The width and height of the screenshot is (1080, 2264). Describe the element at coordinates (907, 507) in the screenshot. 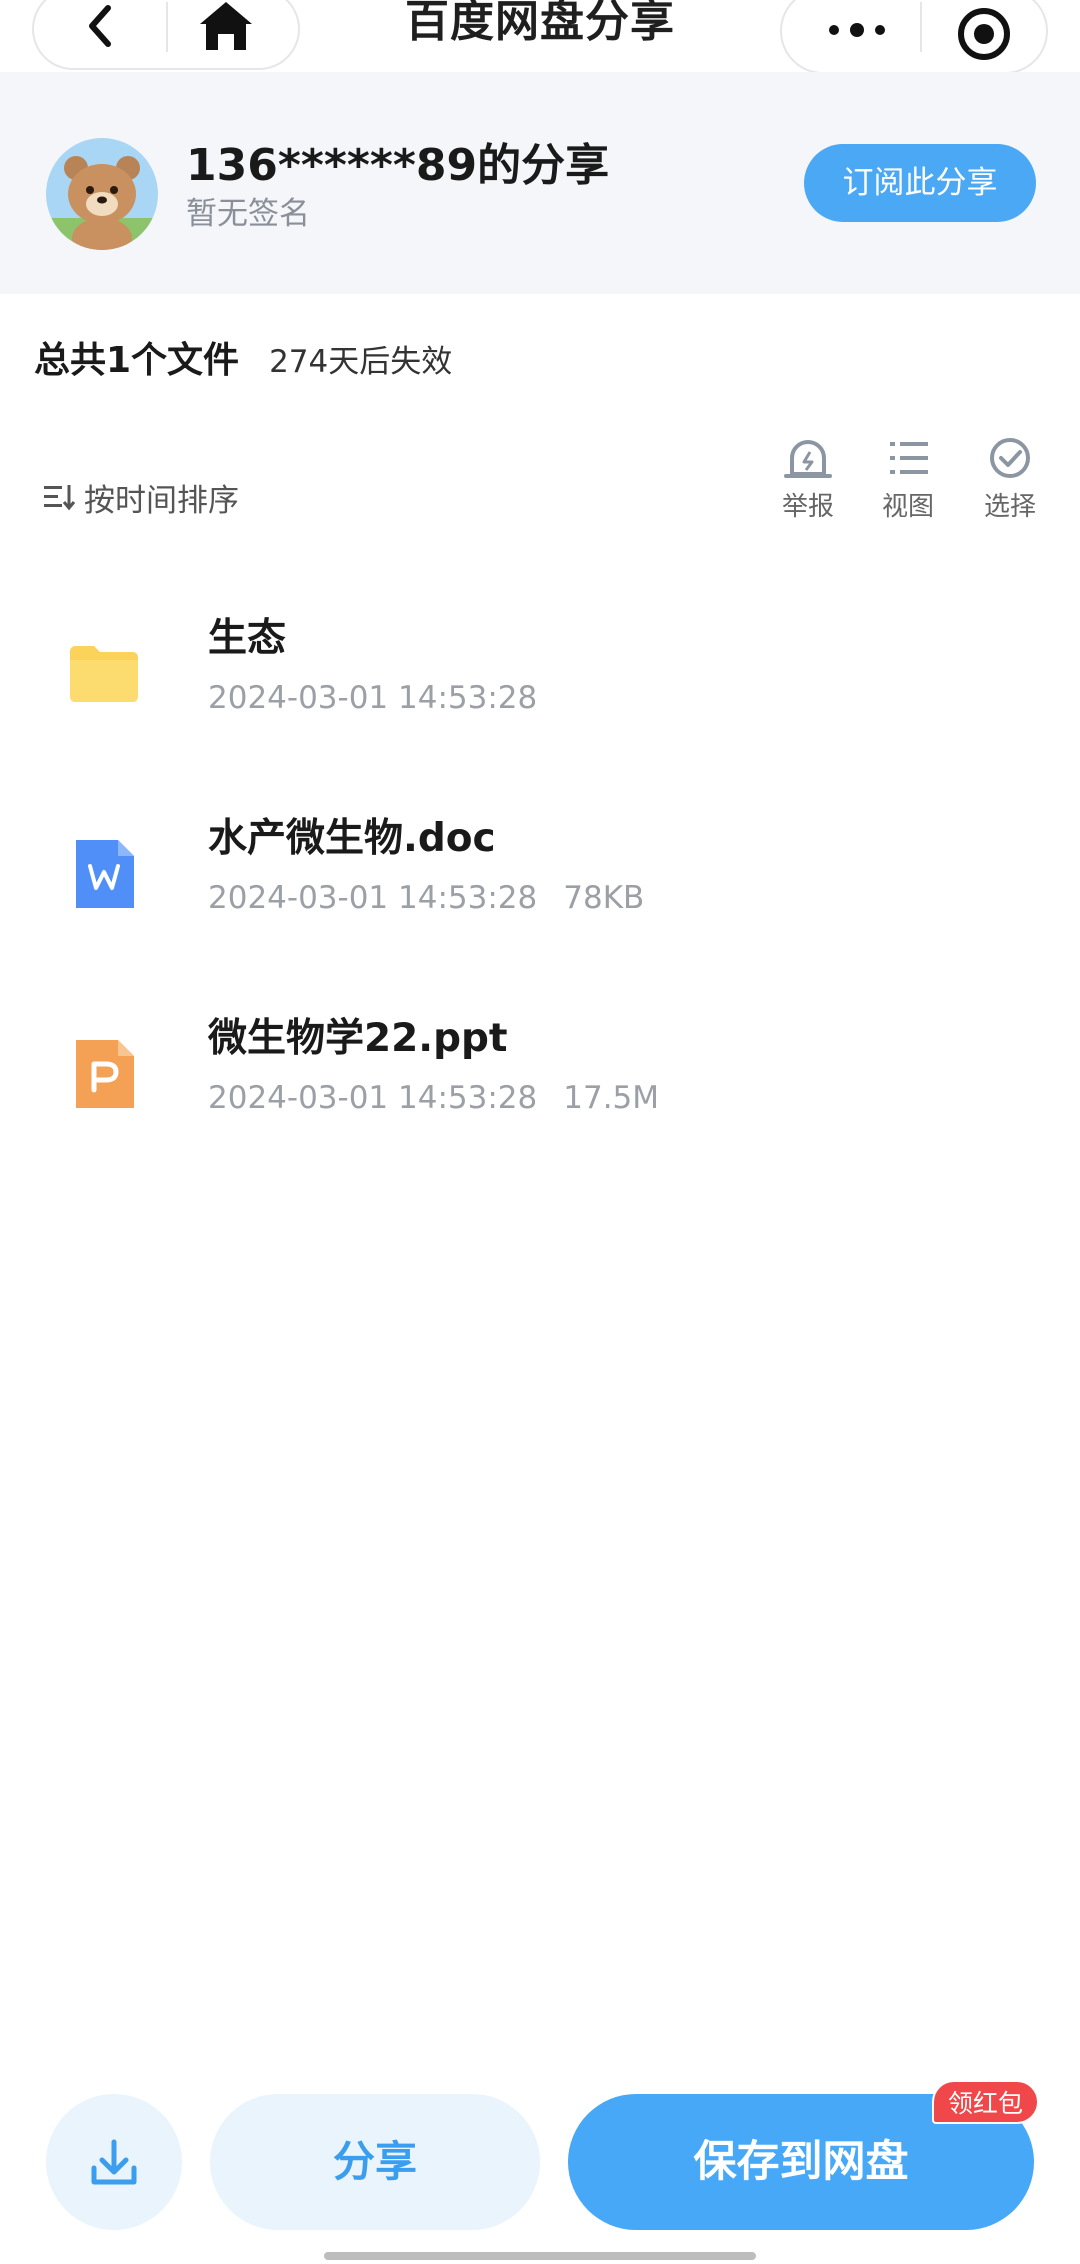

I see `view-label: 视图` at that location.